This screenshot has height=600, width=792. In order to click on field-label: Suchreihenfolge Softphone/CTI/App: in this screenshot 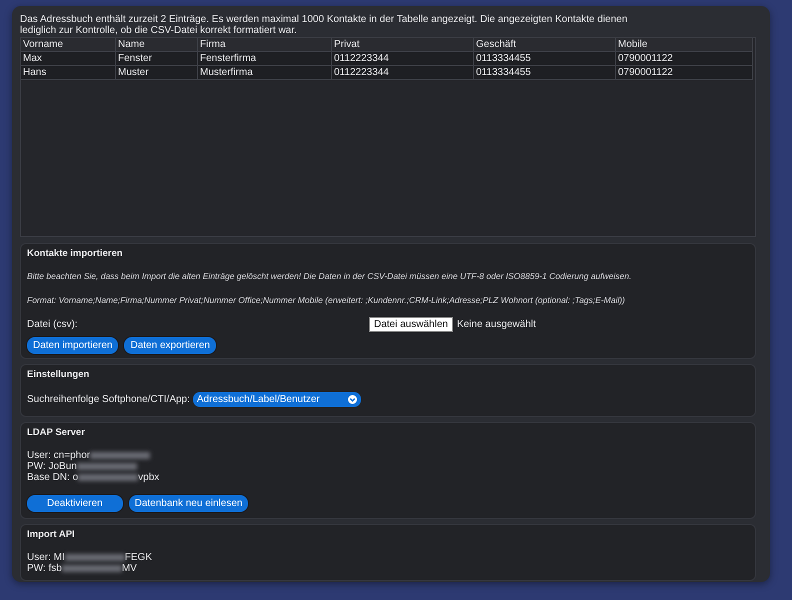, I will do `click(108, 399)`.